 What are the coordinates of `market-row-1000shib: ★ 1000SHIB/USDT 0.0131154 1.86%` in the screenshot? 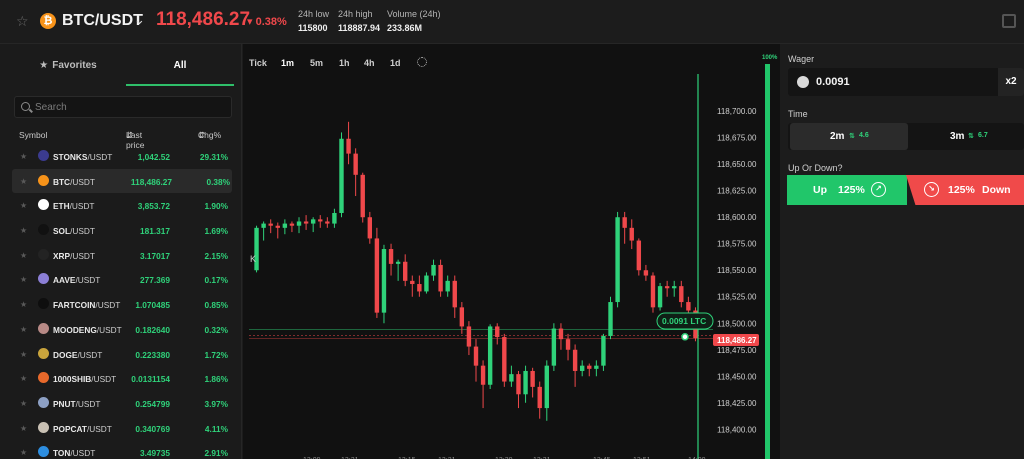 It's located at (121, 378).